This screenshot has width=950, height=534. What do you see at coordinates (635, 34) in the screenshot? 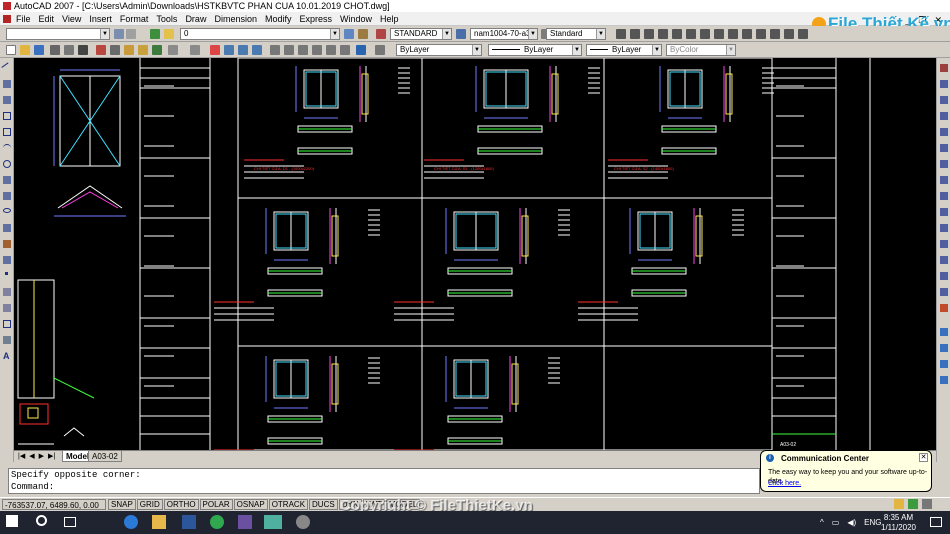
I see `dimension-aligned-icon` at bounding box center [635, 34].